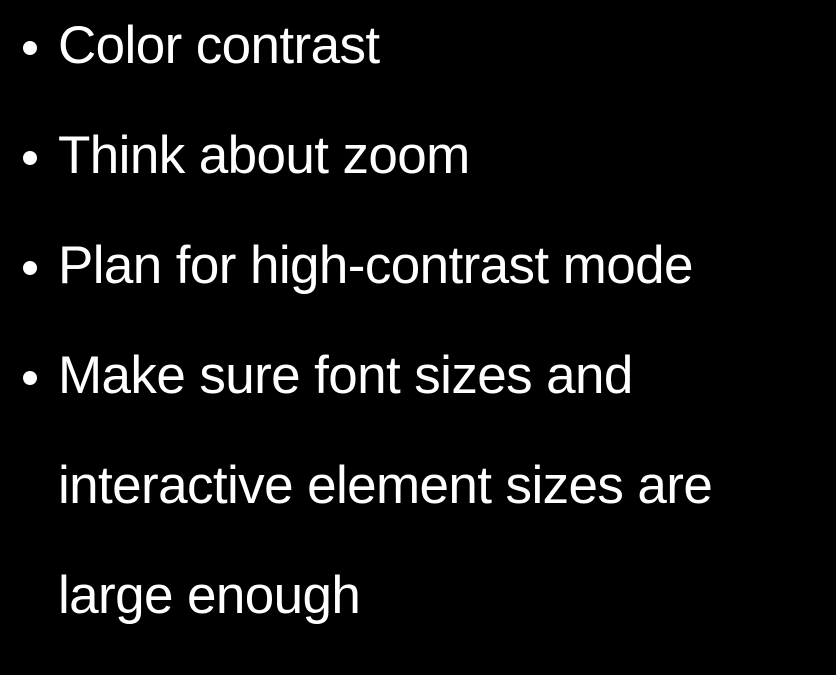 This screenshot has height=675, width=836. Describe the element at coordinates (418, 50) in the screenshot. I see `bullet-item-color-contrast: Color contrast` at that location.